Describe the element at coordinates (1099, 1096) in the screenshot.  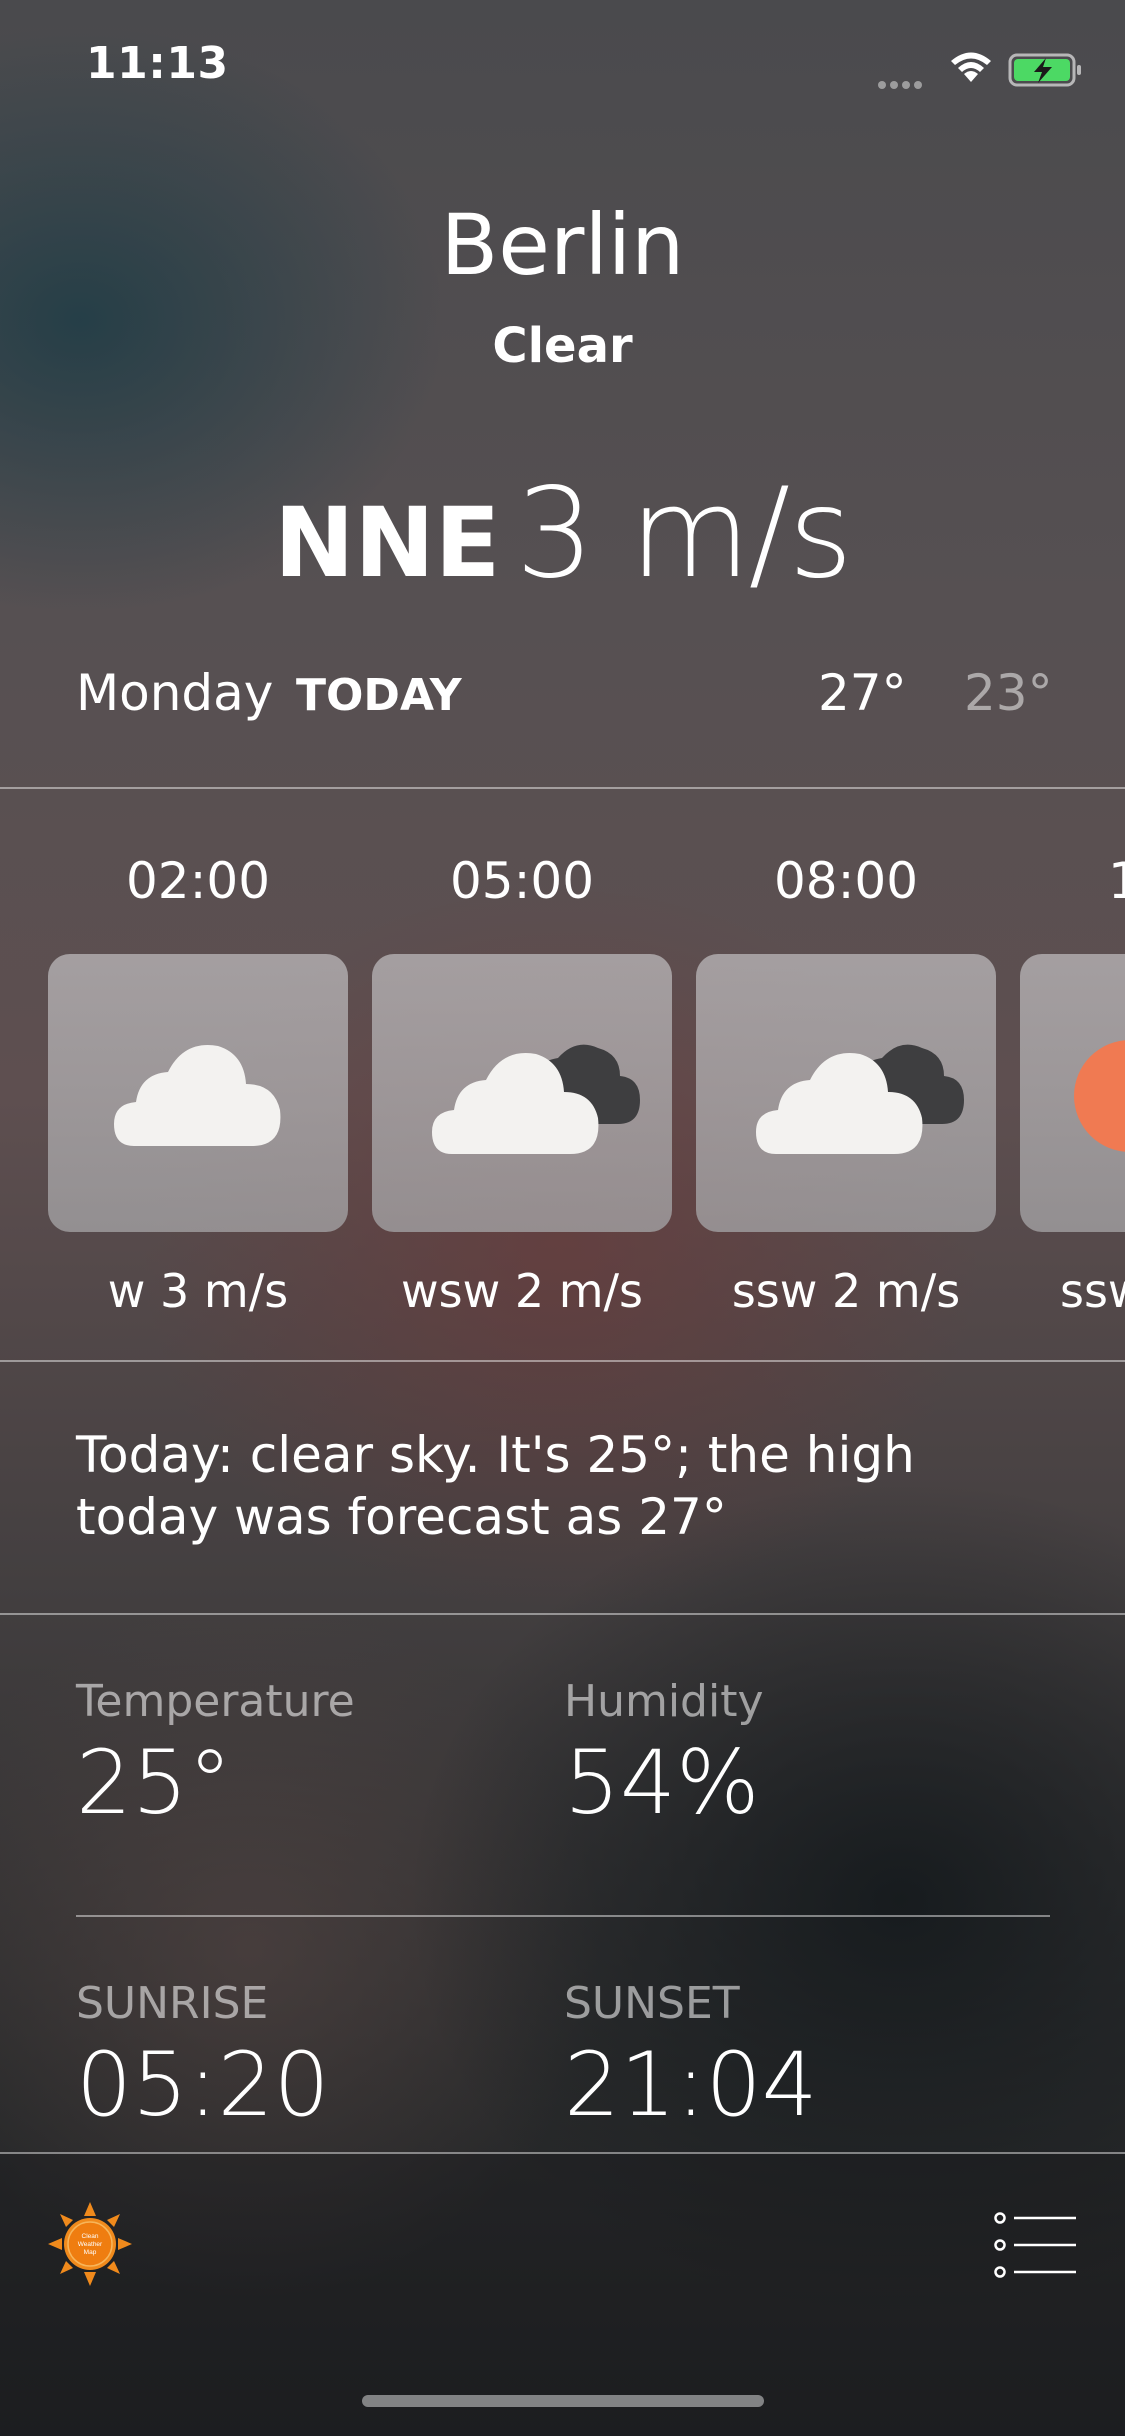
I see `sun-icon` at that location.